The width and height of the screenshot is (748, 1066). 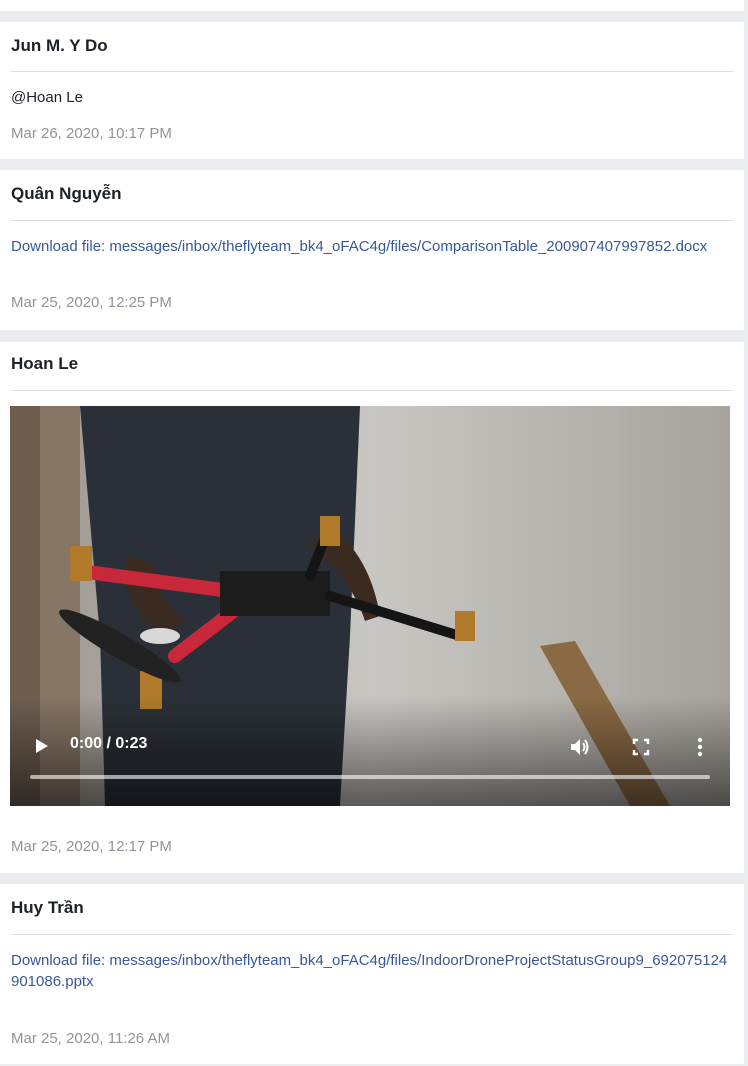 I want to click on volume-icon, so click(x=580, y=747).